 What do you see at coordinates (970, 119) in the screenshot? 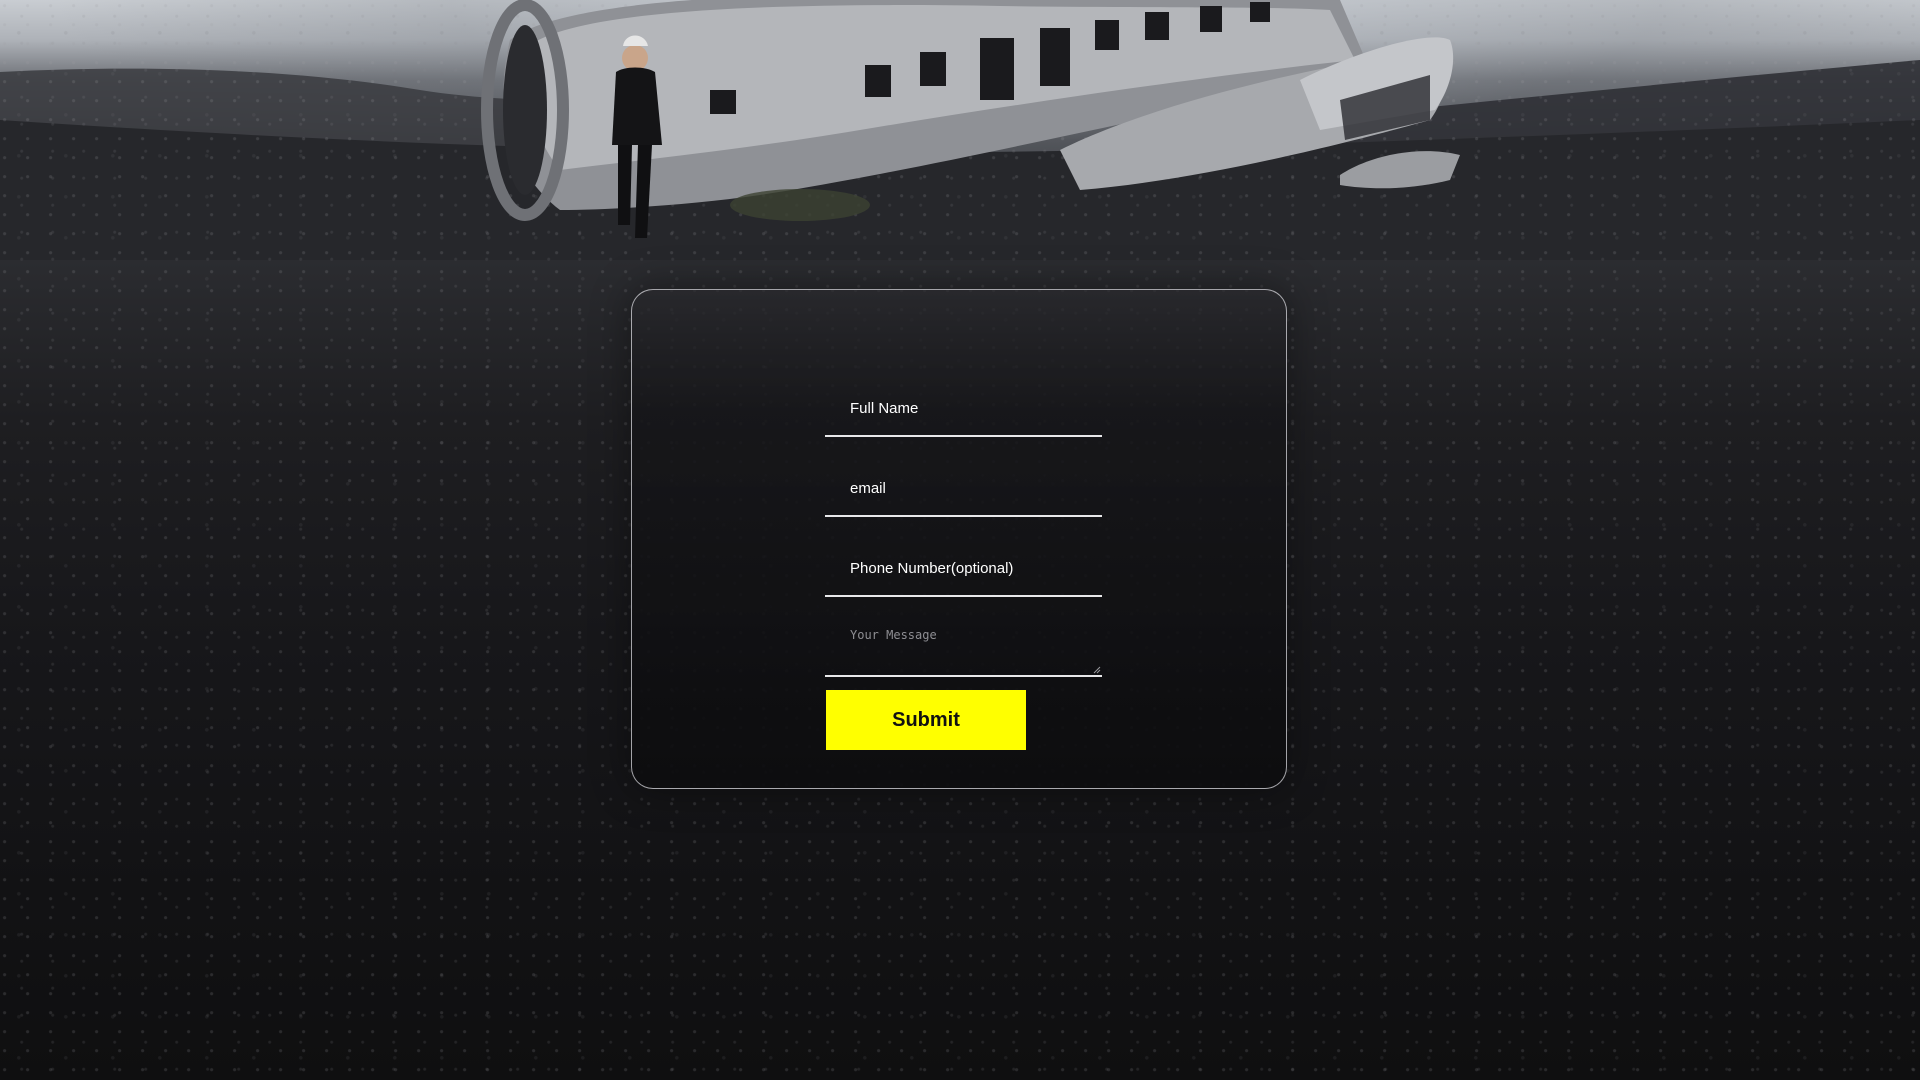
I see `plane-wreck-image` at bounding box center [970, 119].